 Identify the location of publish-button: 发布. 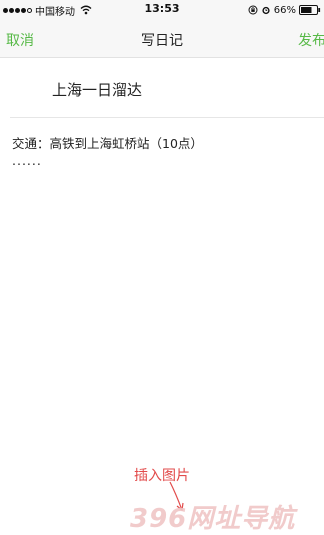
(311, 40).